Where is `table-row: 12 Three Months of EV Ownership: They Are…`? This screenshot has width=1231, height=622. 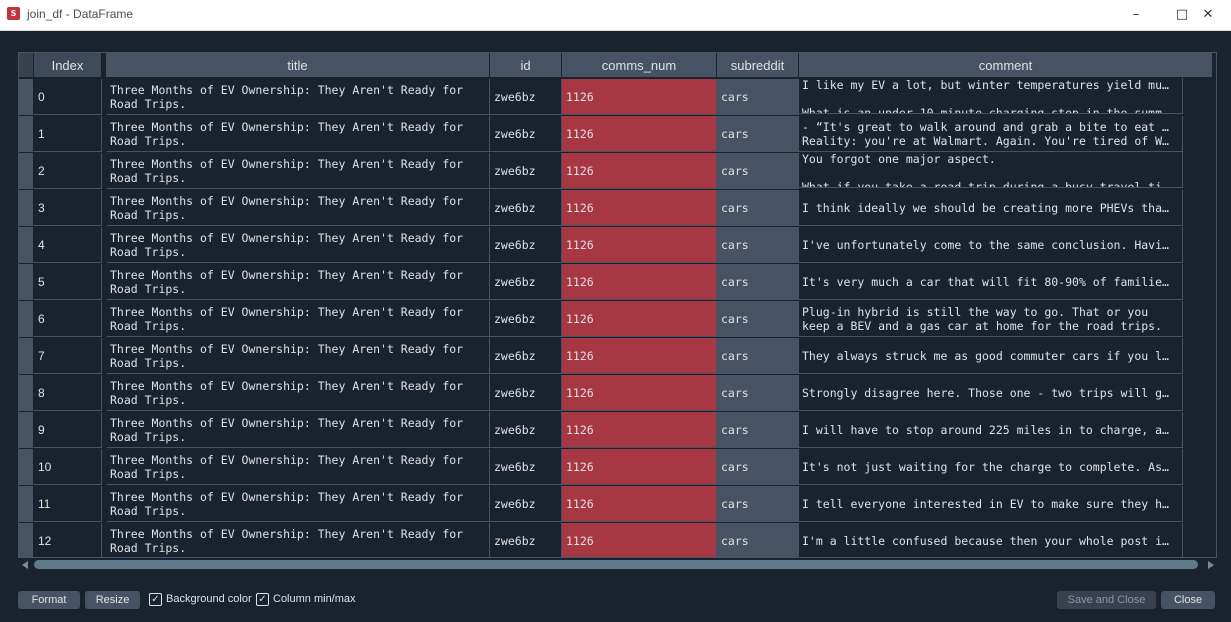 table-row: 12 Three Months of EV Ownership: They Are… is located at coordinates (609, 540).